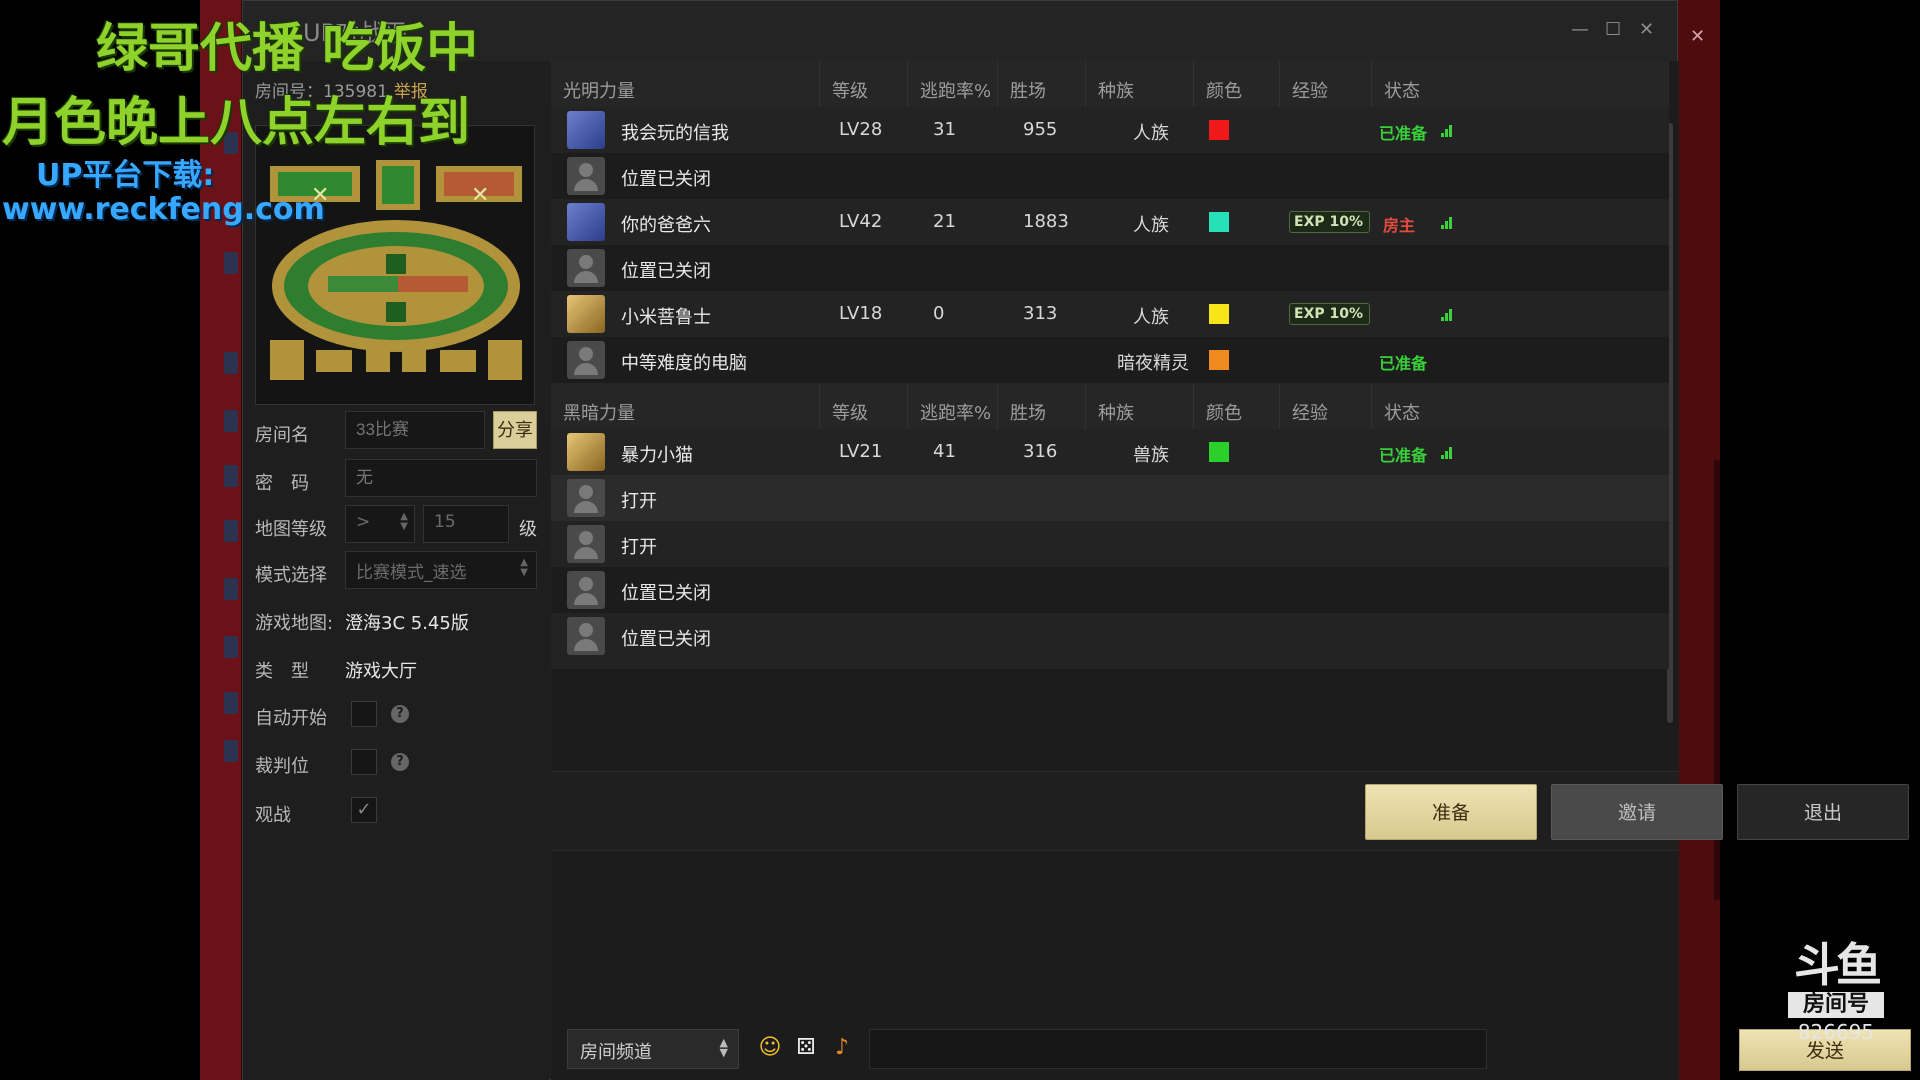  Describe the element at coordinates (675, 133) in the screenshot. I see `slot-name: 我会玩的信我` at that location.